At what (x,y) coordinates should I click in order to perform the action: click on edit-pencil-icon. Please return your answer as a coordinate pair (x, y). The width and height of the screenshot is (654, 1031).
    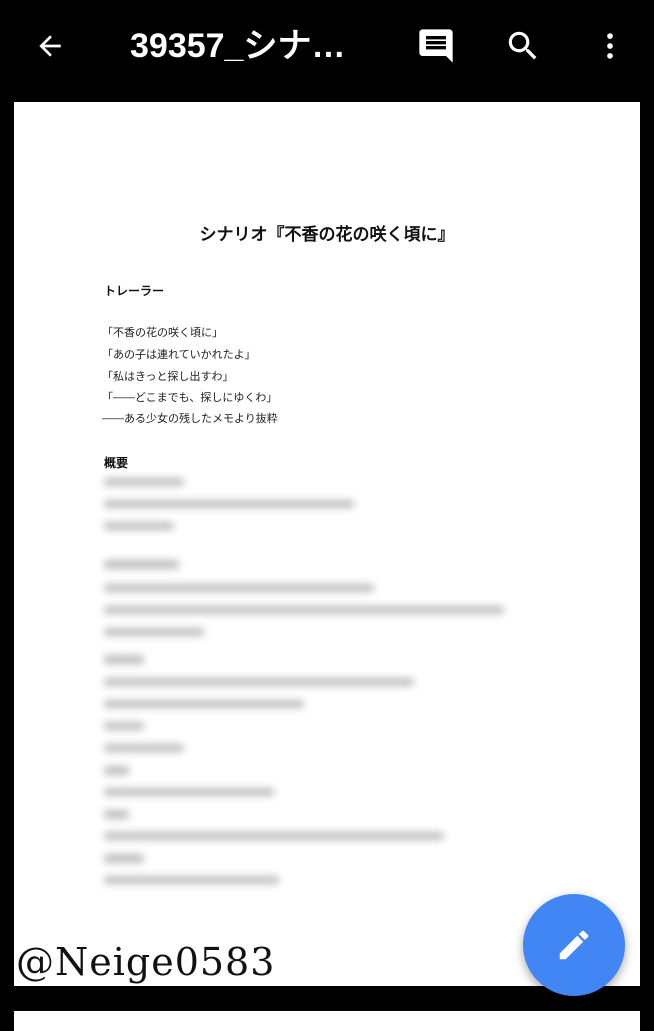
    Looking at the image, I should click on (574, 945).